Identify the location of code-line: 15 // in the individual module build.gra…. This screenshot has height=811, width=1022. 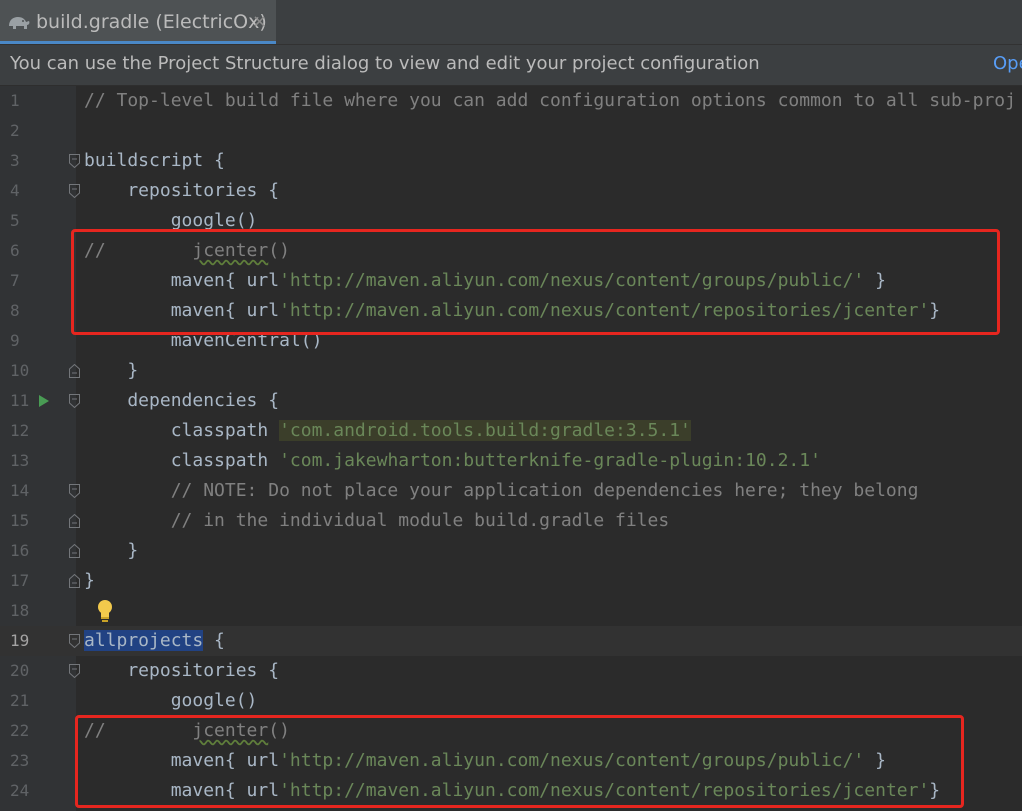
(511, 521).